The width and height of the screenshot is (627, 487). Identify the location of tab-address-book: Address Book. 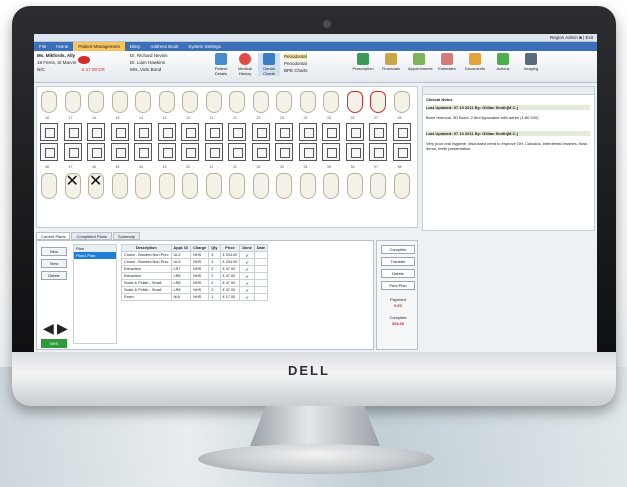
(164, 46).